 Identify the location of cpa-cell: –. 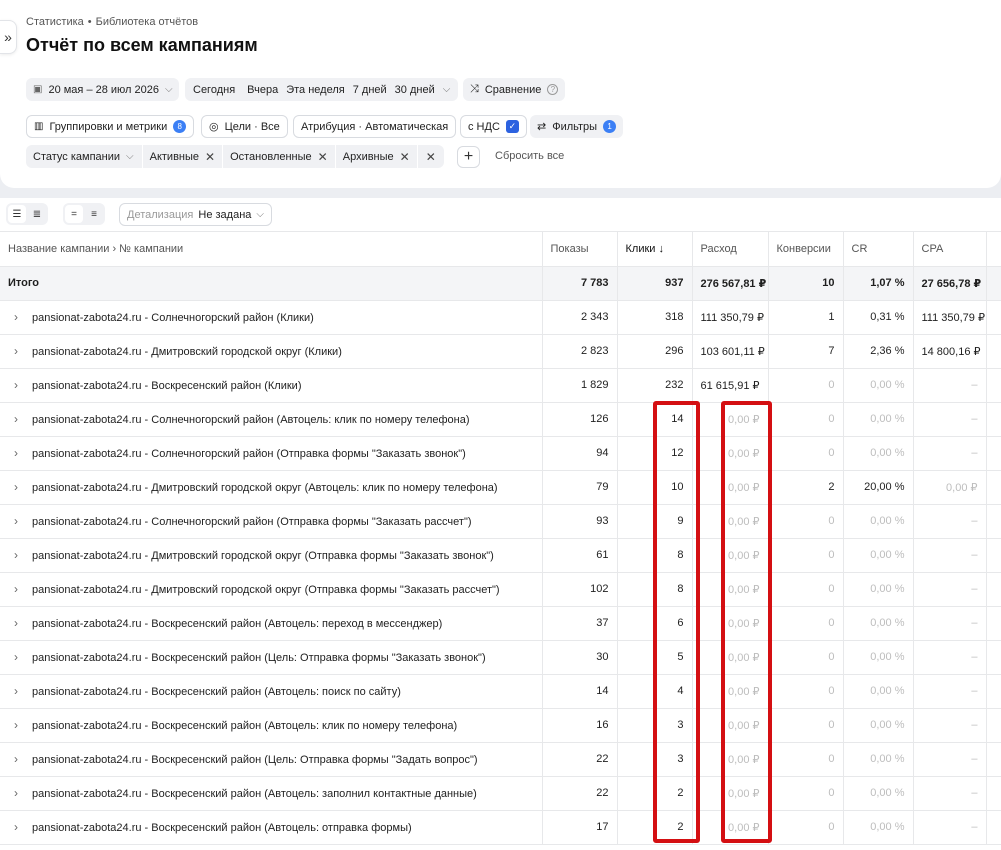
(950, 725).